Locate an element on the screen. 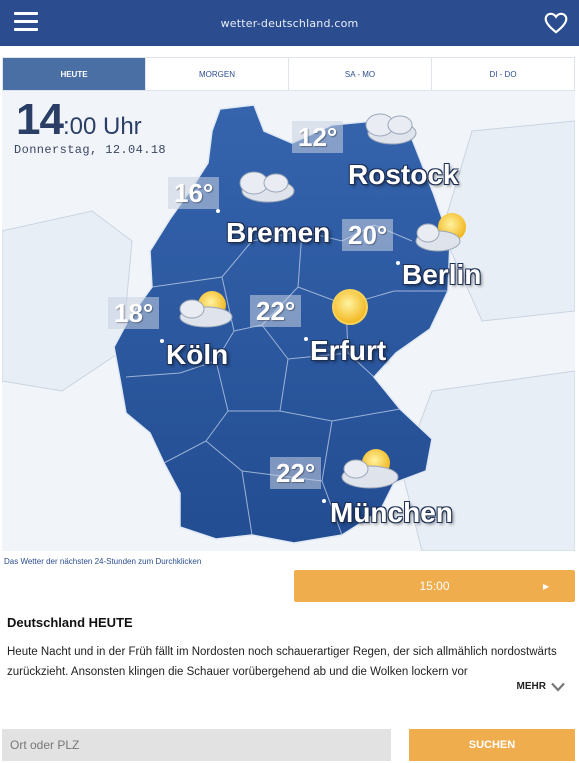  app-header: wetter-deutschland.com is located at coordinates (289, 23).